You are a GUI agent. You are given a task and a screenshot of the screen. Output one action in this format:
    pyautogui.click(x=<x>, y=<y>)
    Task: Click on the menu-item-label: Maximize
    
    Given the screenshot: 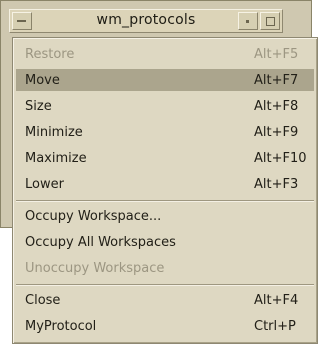 What is the action you would take?
    pyautogui.click(x=56, y=158)
    